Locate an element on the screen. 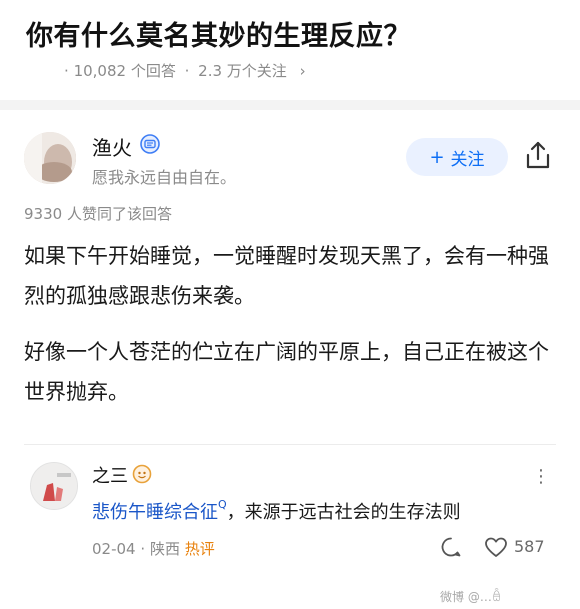 This screenshot has height=609, width=580. answer-paragraph: 如果下午开始睡觉，一觉睡醒时发现天黑了，会有一种强烈的孤独感跟悲伤来袭。 is located at coordinates (286, 276).